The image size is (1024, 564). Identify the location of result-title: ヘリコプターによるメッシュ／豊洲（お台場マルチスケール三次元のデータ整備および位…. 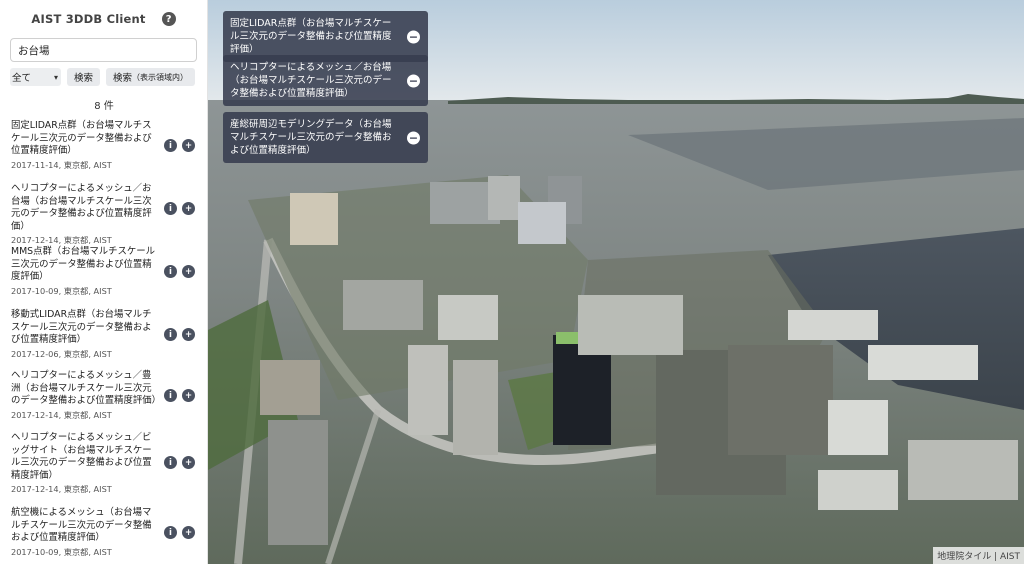
(86, 388).